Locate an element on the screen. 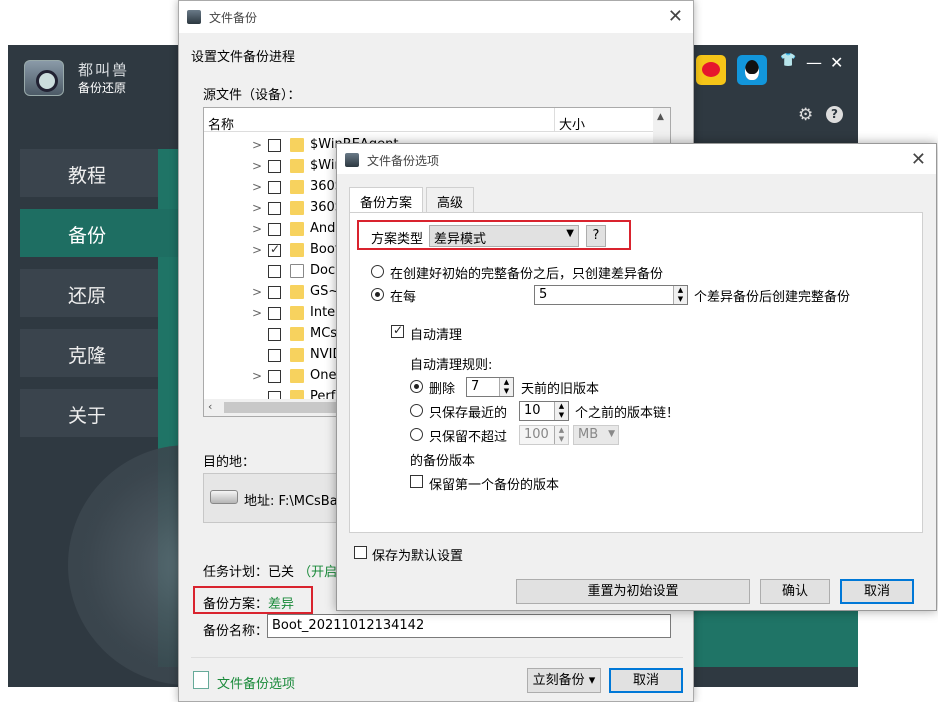 Image resolution: width=938 pixels, height=702 pixels. scroll-up-icon: ▲ is located at coordinates (660, 117).